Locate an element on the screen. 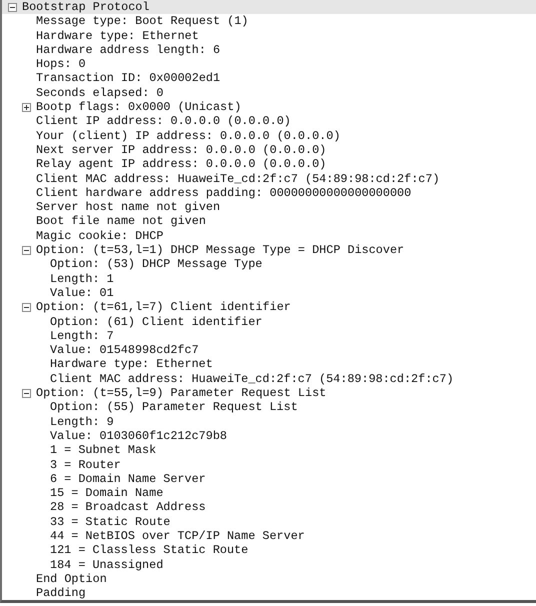 The height and width of the screenshot is (606, 536). tree-item-label: Hops: 0 is located at coordinates (61, 64).